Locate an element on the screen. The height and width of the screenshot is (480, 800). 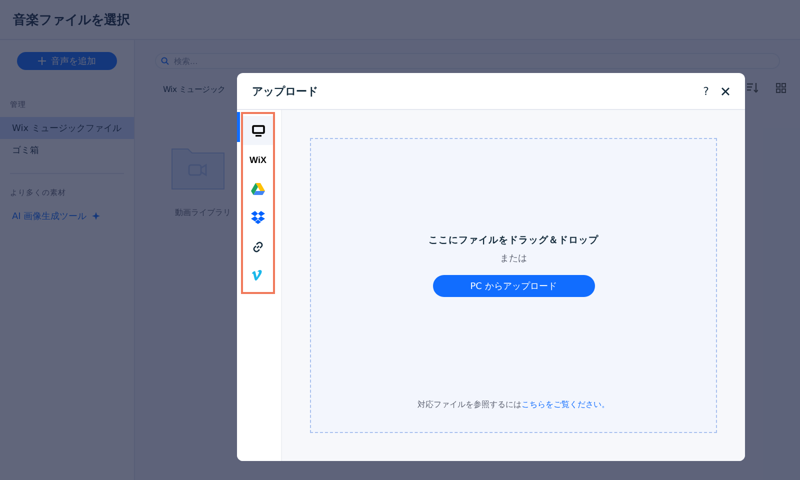
sparkle-icon is located at coordinates (96, 216).